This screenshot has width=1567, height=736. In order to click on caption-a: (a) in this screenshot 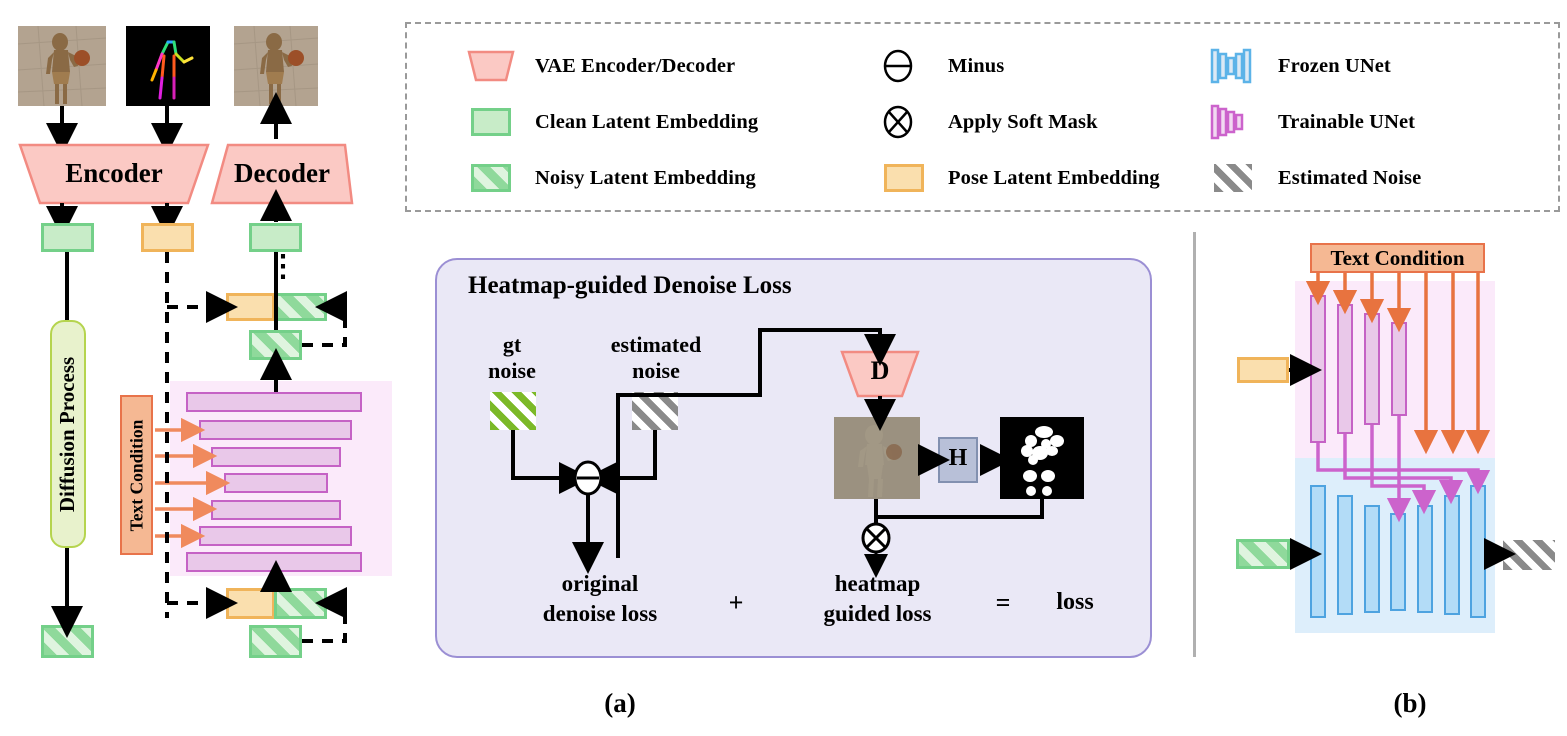, I will do `click(620, 703)`.